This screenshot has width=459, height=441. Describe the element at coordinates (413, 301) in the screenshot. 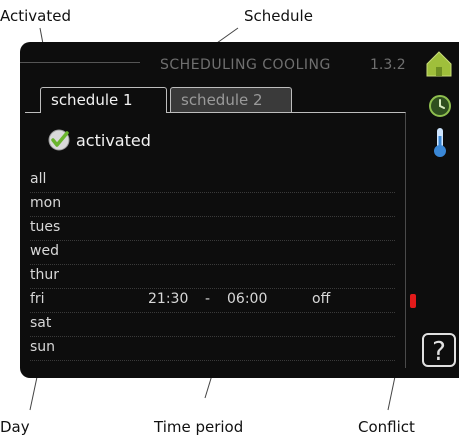

I see `conflict-icon` at that location.